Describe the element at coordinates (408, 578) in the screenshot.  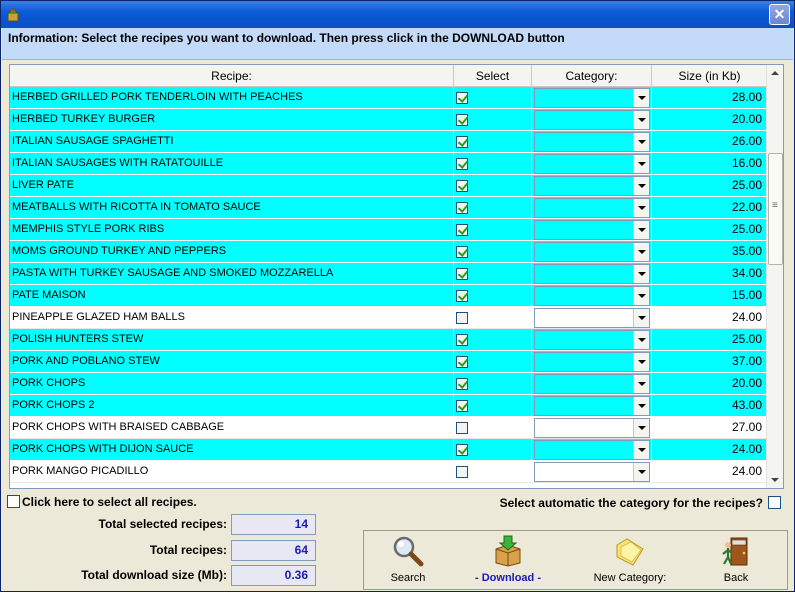
I see `search-label: Search` at that location.